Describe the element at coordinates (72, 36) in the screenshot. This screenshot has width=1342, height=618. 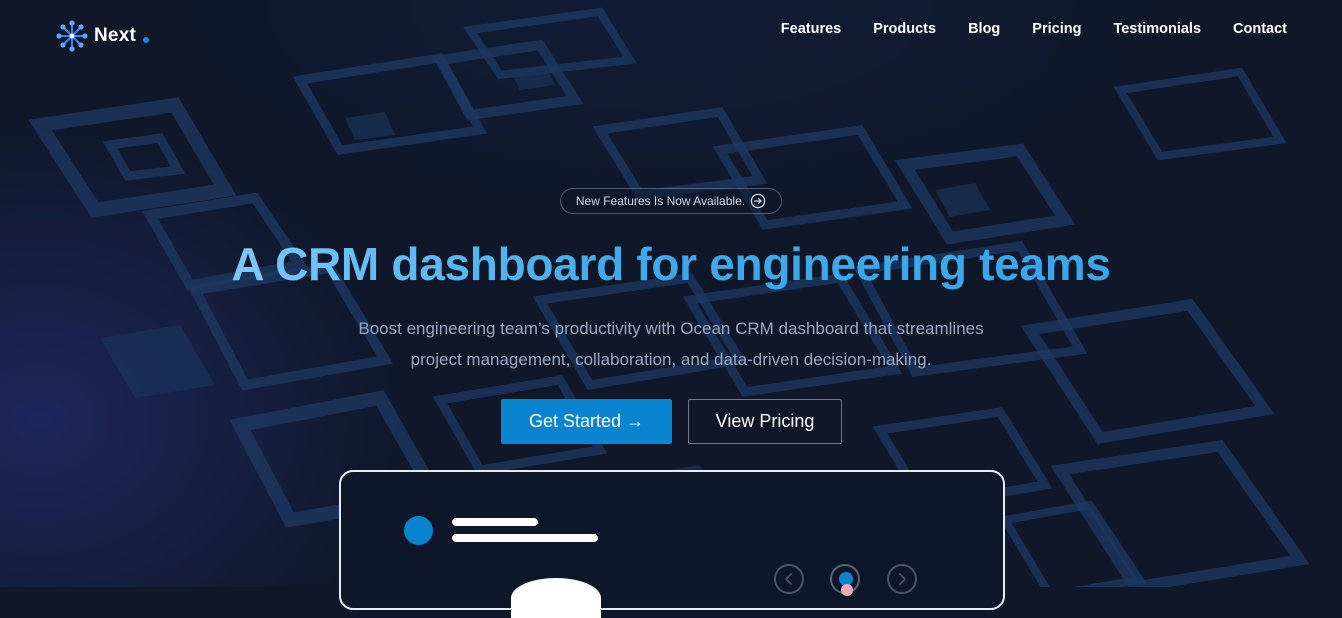
I see `logo-snowflake-icon` at that location.